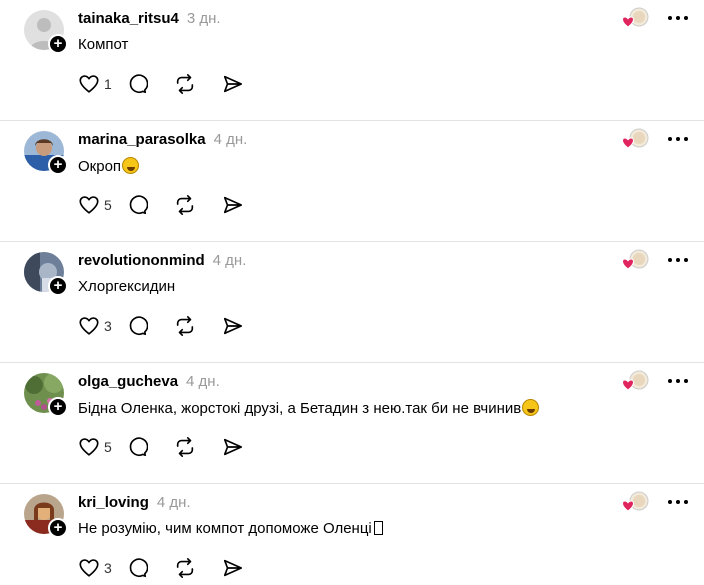 This screenshot has height=585, width=704. I want to click on comment-time: 3 дн., so click(203, 18).